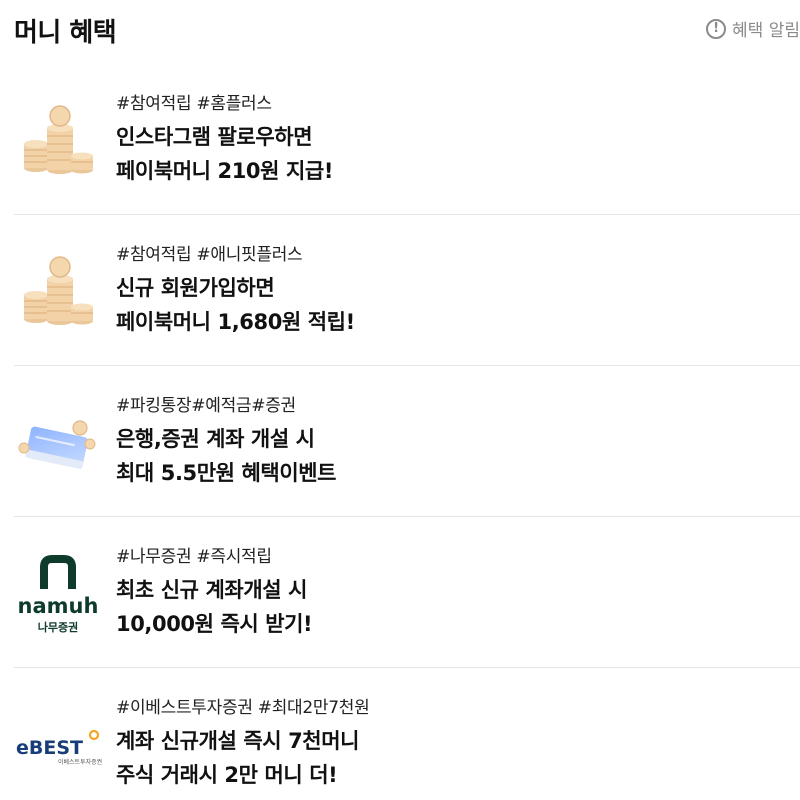 The height and width of the screenshot is (800, 800). Describe the element at coordinates (58, 606) in the screenshot. I see `namuh-logo-word: namuh` at that location.